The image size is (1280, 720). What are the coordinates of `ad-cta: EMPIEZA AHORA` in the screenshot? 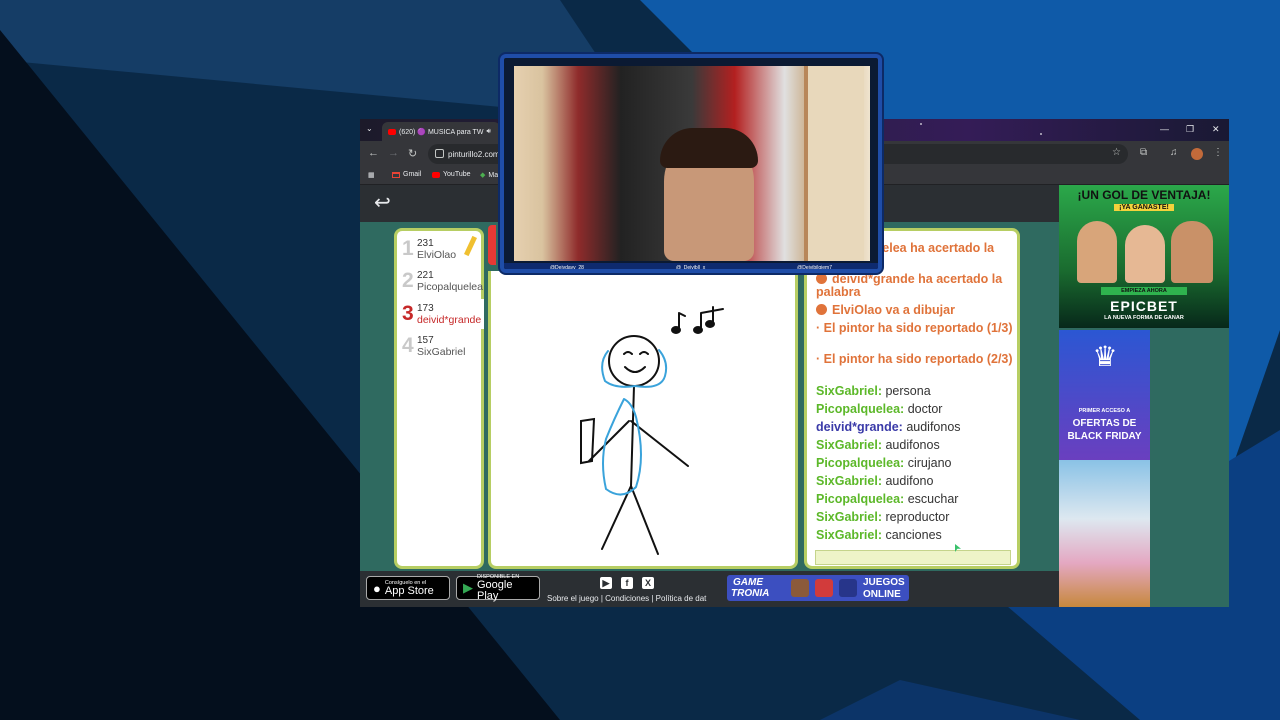 It's located at (1144, 291).